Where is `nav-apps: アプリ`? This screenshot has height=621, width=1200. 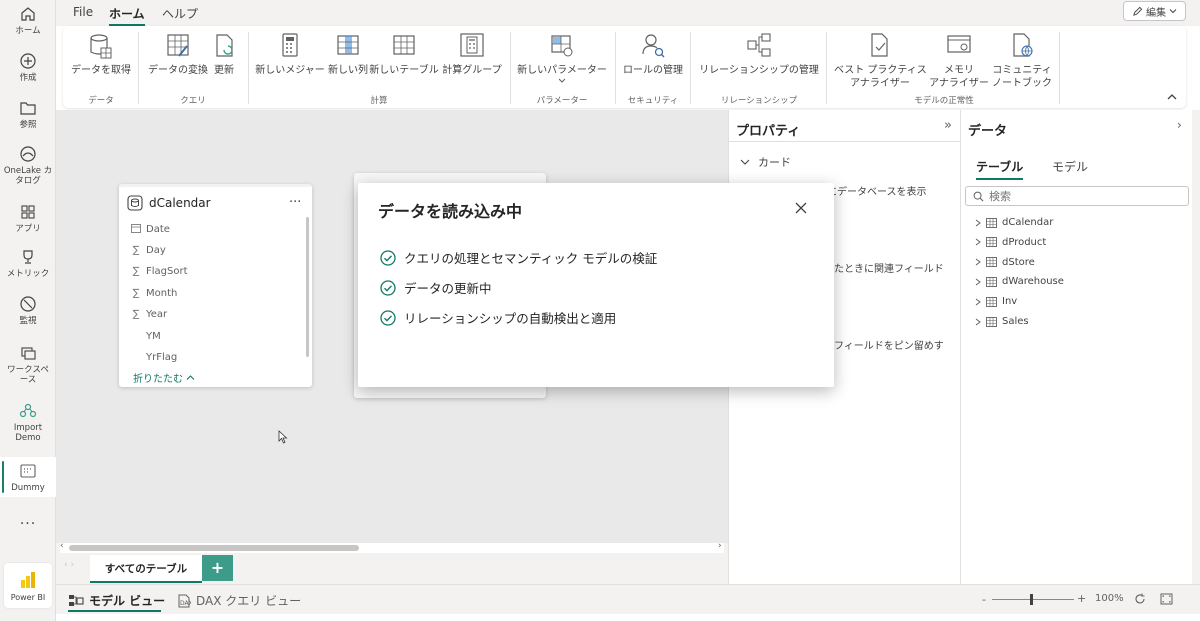 nav-apps: アプリ is located at coordinates (28, 221).